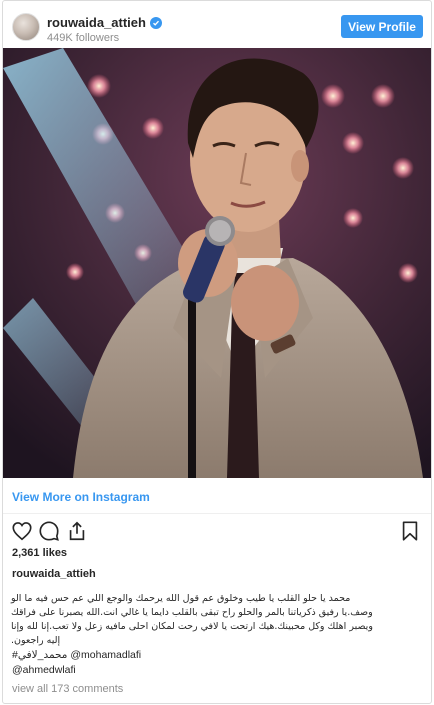  I want to click on avatar, so click(26, 27).